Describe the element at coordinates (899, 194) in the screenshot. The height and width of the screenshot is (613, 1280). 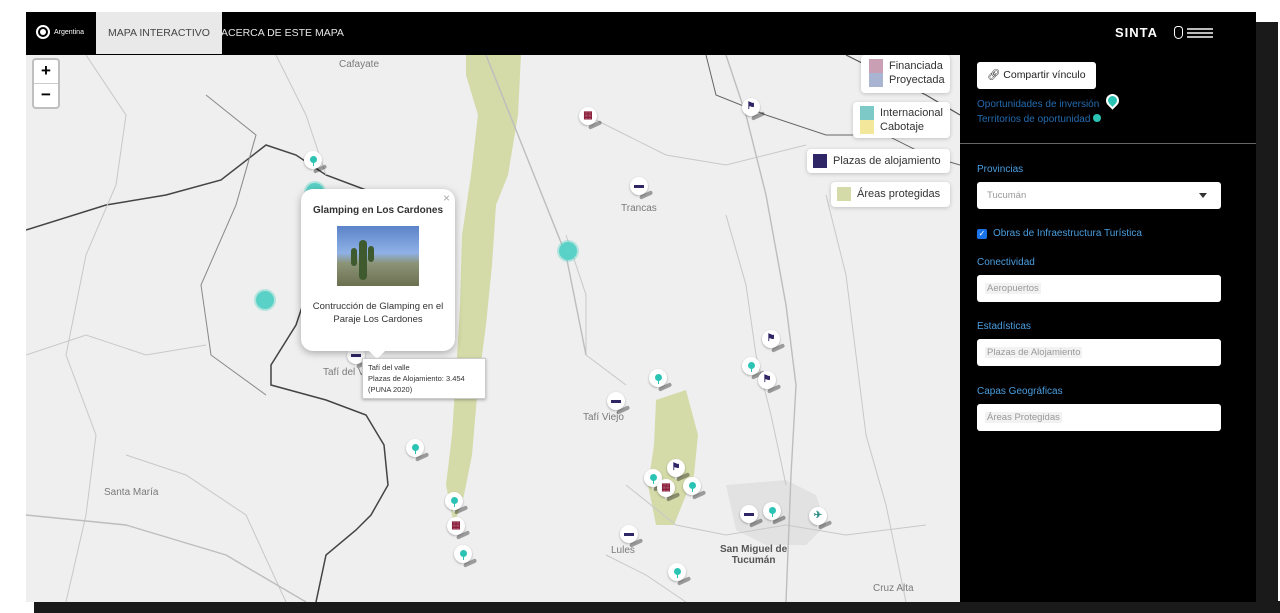
I see `legend-areas-label: Áreas protegidas` at that location.